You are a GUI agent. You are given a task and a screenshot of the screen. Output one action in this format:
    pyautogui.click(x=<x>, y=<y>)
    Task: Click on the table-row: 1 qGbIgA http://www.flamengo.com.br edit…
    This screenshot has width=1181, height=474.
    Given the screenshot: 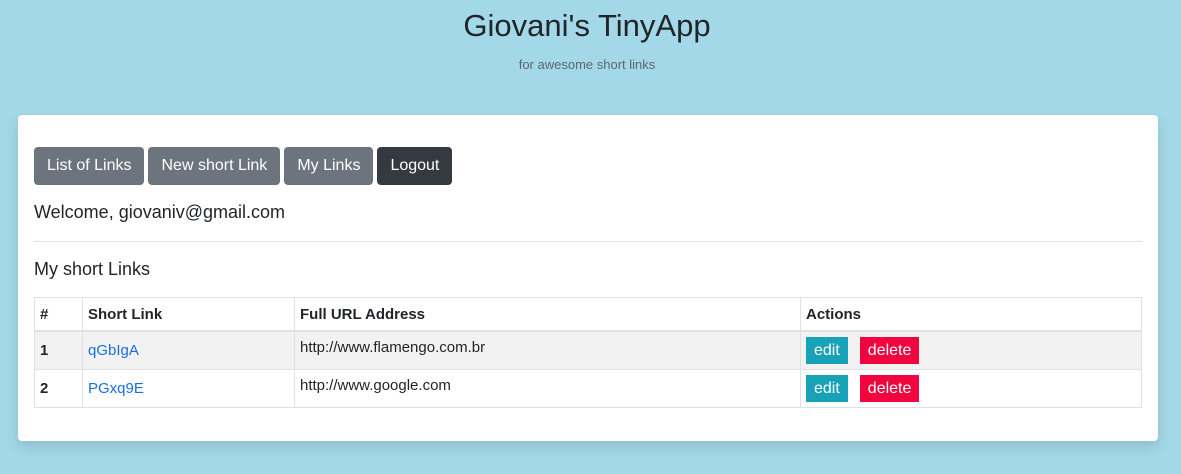 What is the action you would take?
    pyautogui.click(x=588, y=350)
    